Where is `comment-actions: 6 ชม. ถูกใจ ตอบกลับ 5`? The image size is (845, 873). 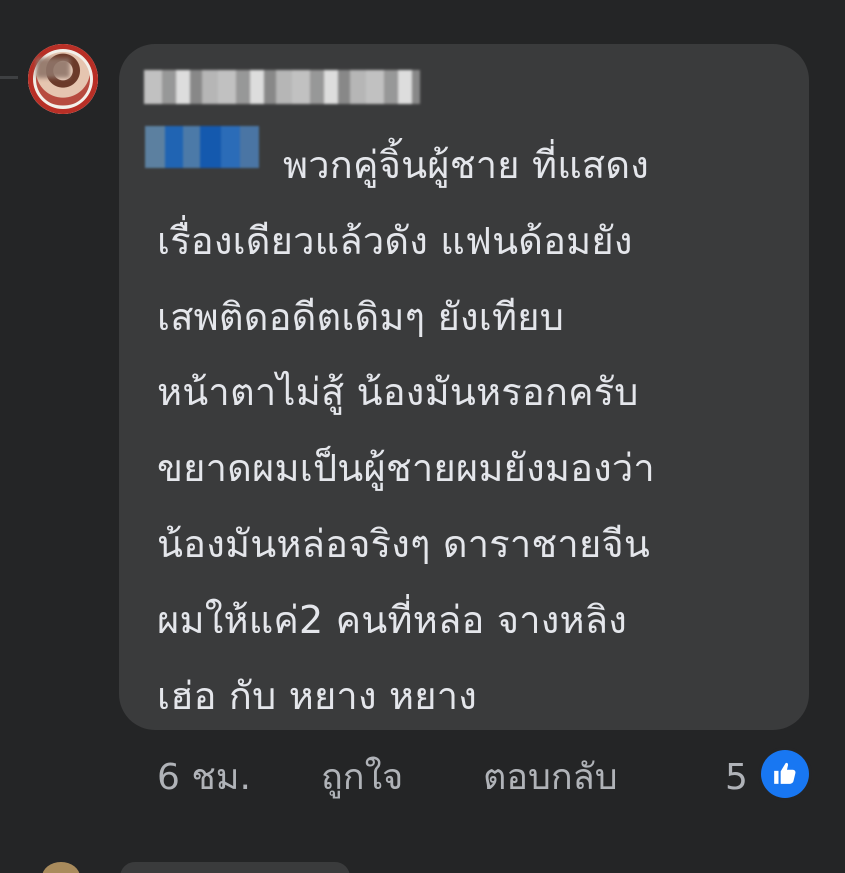 comment-actions: 6 ชม. ถูกใจ ตอบกลับ 5 is located at coordinates (483, 778).